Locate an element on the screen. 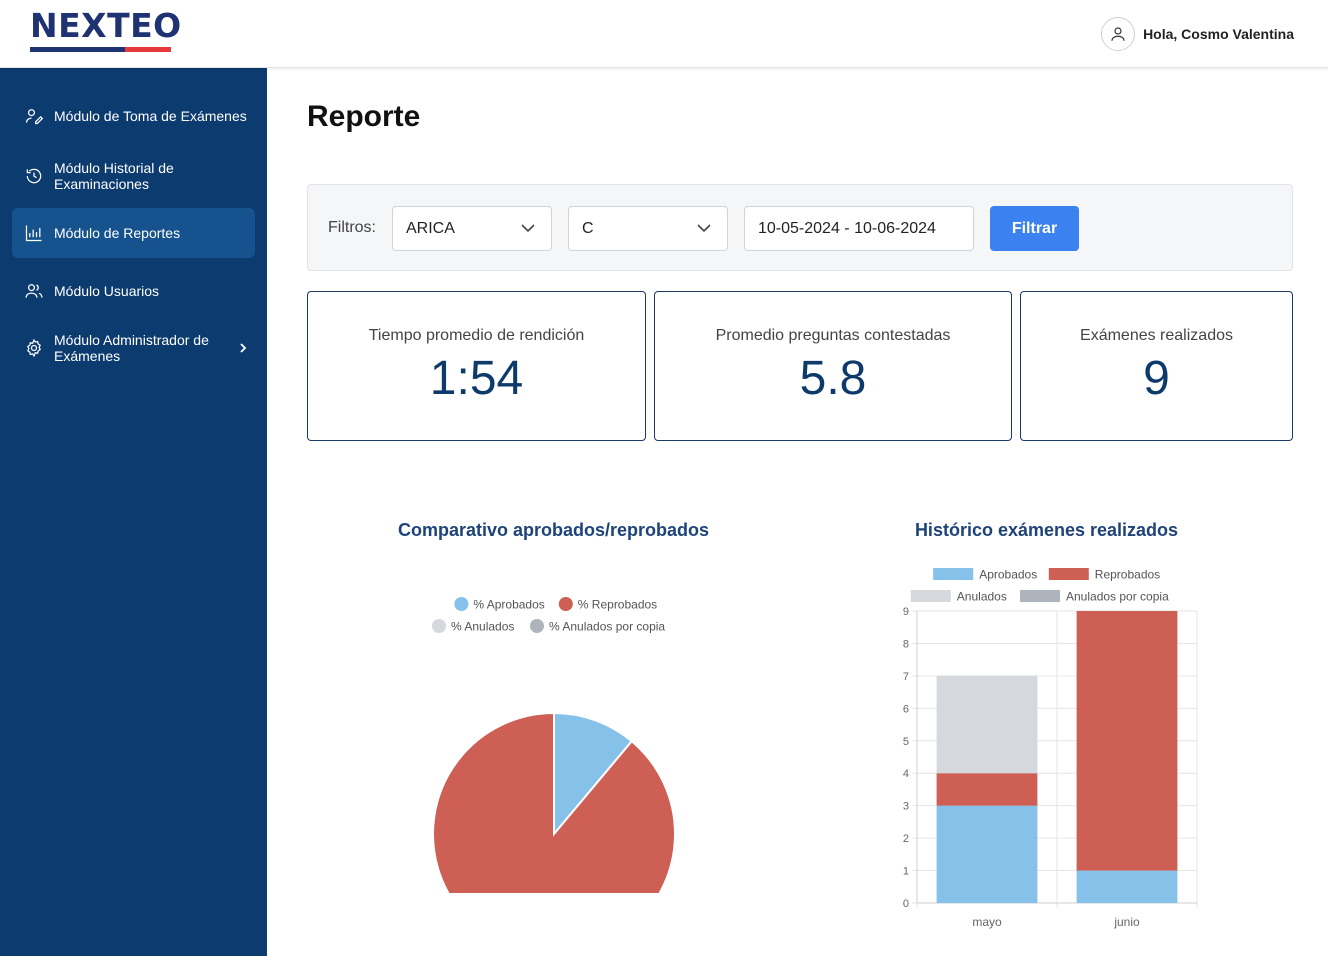 Image resolution: width=1328 pixels, height=956 pixels. date-range-input: 10-05-2024 - 10-06-2024 is located at coordinates (859, 228).